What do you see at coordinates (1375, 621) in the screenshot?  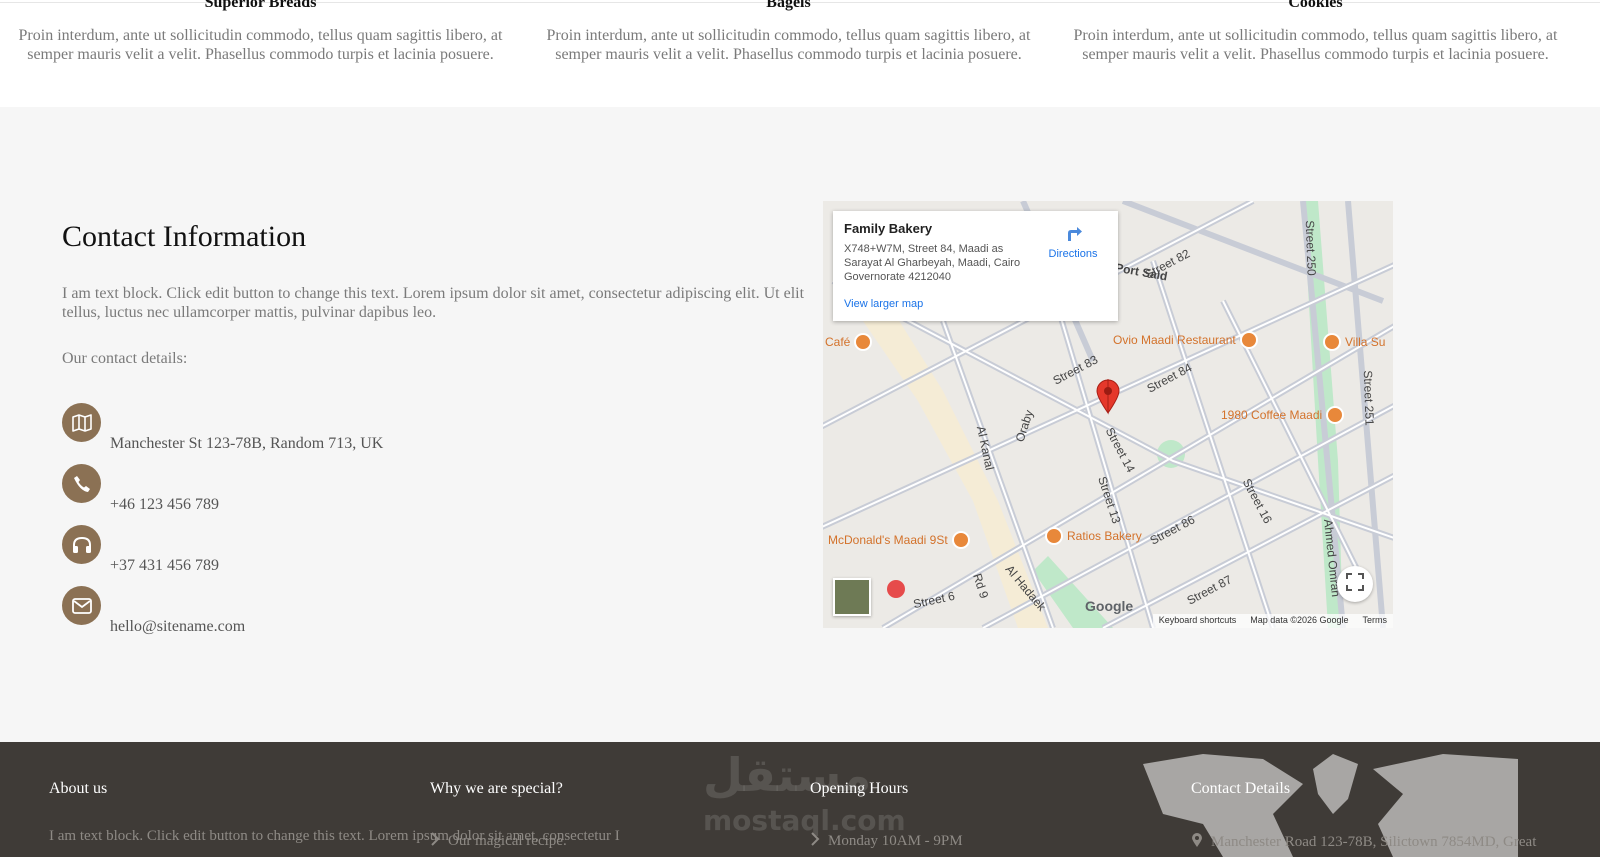 I see `terms-link: Terms` at bounding box center [1375, 621].